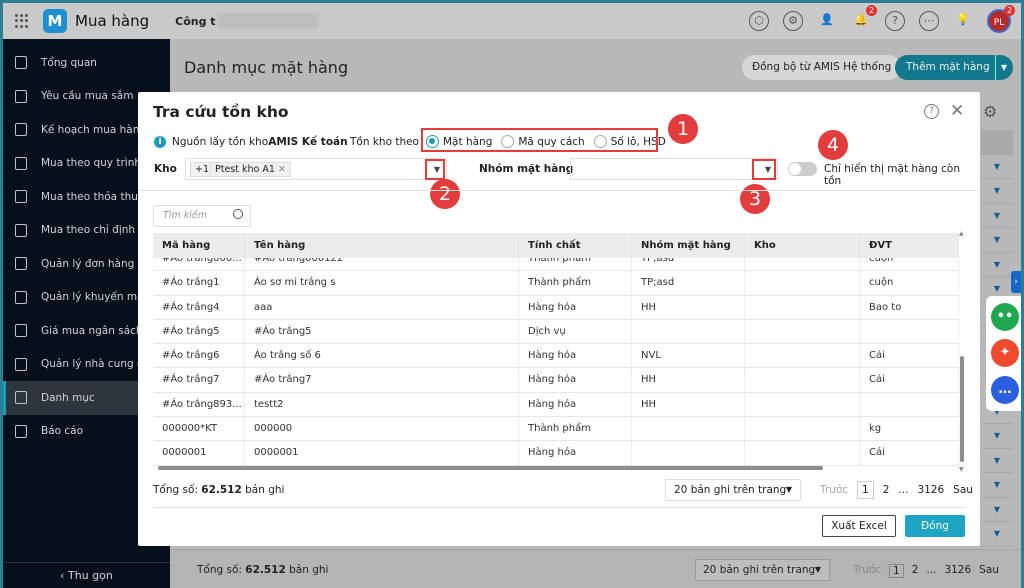 This screenshot has width=1024, height=588. I want to click on export-excel-button: Xuất Excel, so click(859, 526).